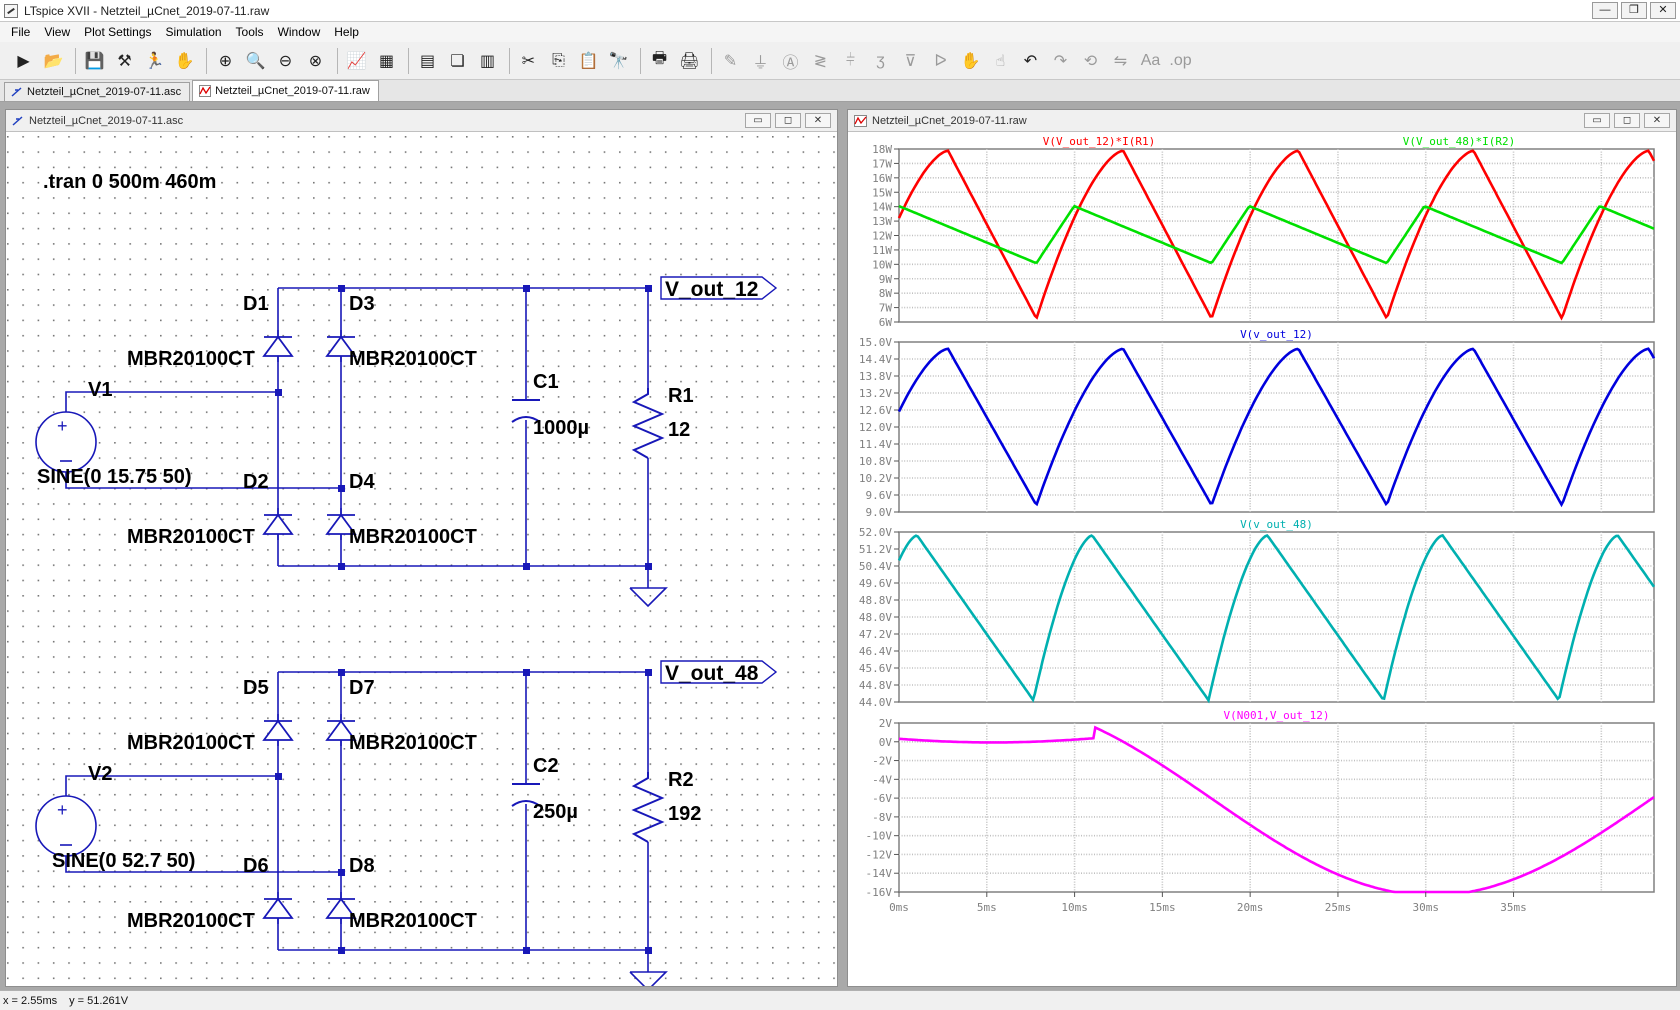 This screenshot has width=1680, height=1010. Describe the element at coordinates (875, 668) in the screenshot. I see `y-tick-label: 45.6V` at that location.